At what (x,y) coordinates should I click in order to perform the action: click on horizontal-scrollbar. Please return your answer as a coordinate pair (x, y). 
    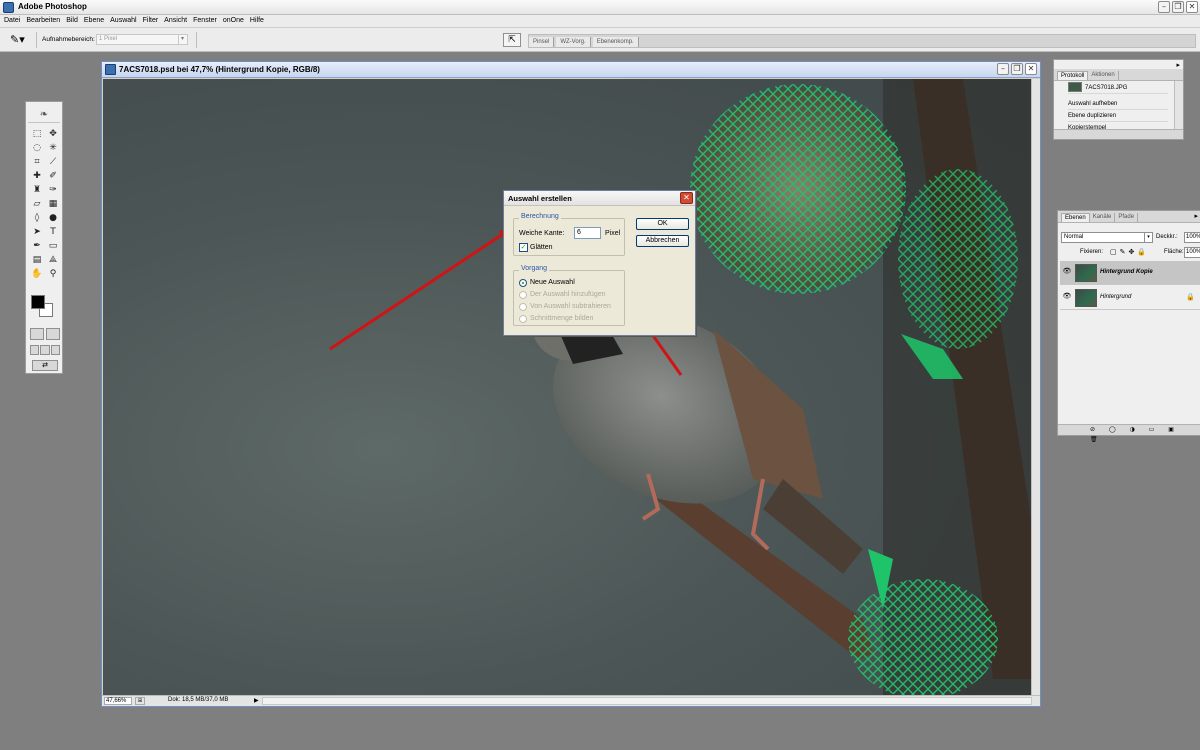
    Looking at the image, I should click on (647, 701).